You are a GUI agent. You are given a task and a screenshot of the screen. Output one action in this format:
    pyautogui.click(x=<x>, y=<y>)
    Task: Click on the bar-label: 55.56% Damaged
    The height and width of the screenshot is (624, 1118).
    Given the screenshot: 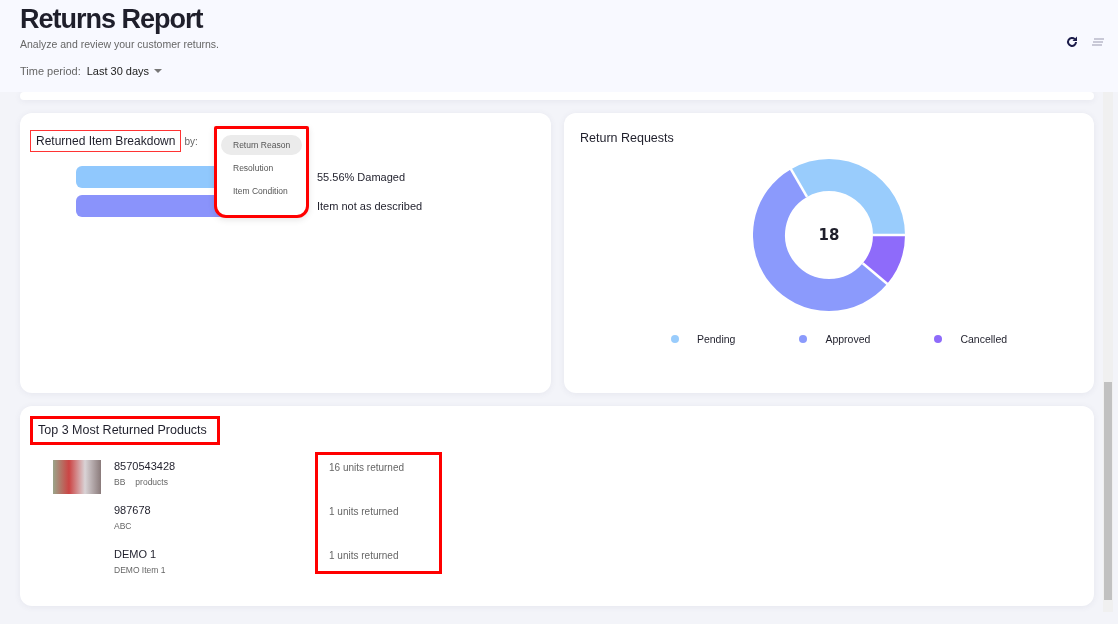 What is the action you would take?
    pyautogui.click(x=361, y=177)
    